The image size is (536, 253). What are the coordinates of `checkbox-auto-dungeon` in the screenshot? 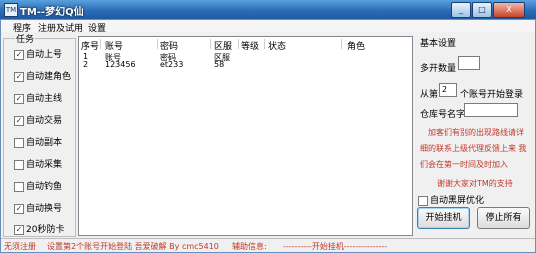 It's located at (19, 142).